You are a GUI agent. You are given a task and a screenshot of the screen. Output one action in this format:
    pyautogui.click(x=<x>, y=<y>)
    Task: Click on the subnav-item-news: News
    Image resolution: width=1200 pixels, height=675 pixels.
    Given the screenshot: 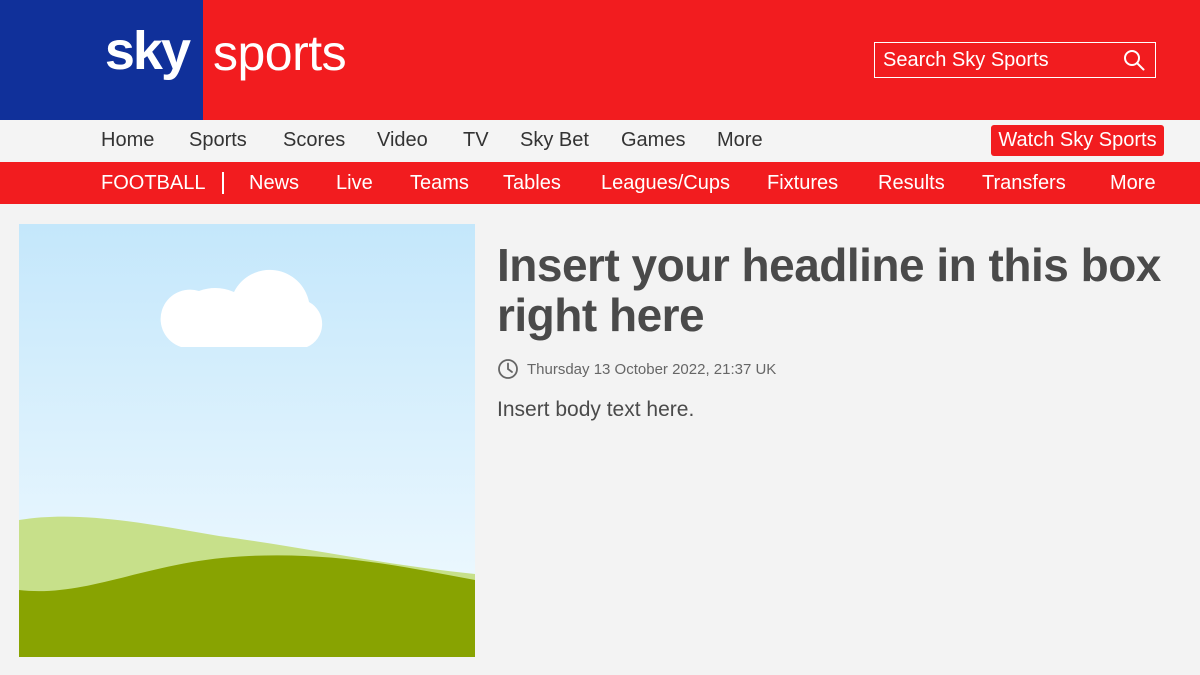 What is the action you would take?
    pyautogui.click(x=274, y=183)
    